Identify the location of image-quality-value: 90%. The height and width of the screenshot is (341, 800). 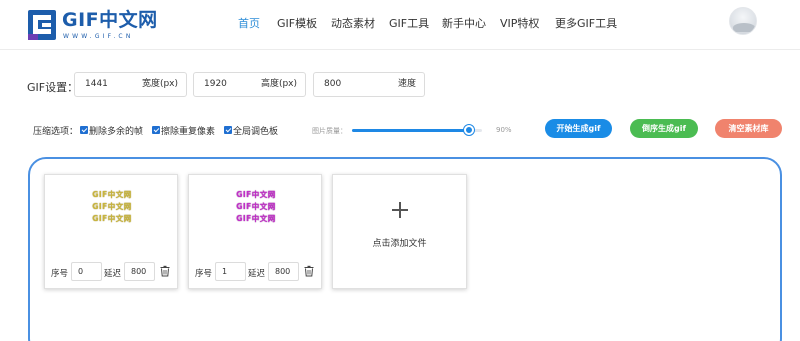
(504, 130).